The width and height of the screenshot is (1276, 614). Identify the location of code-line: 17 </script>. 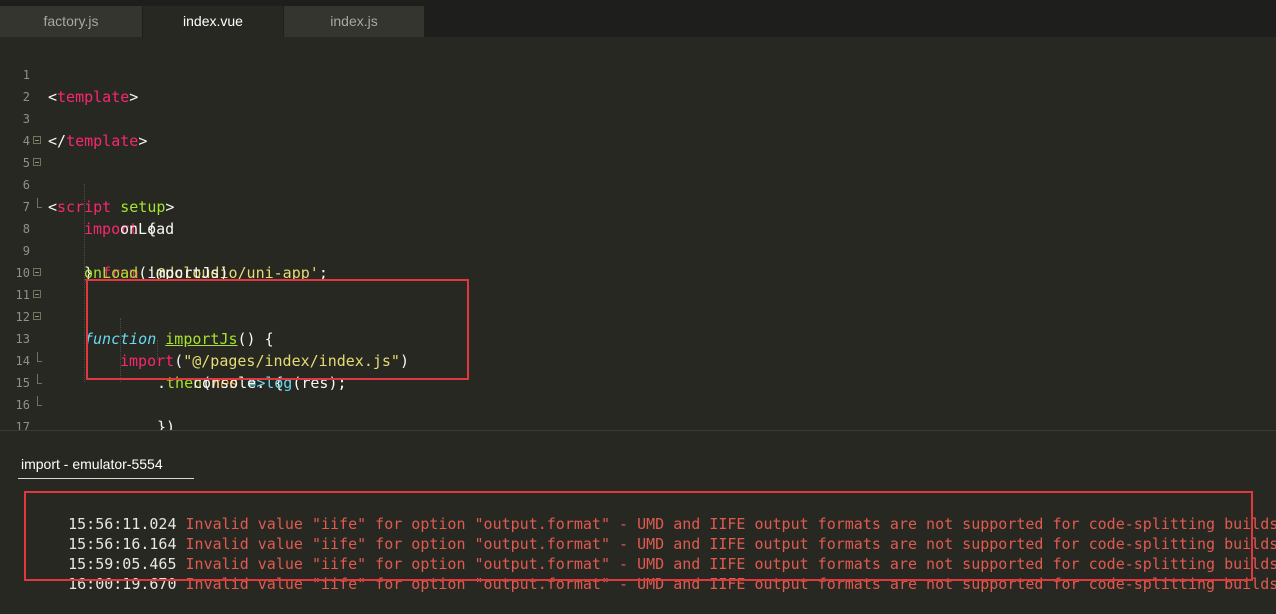
(638, 437).